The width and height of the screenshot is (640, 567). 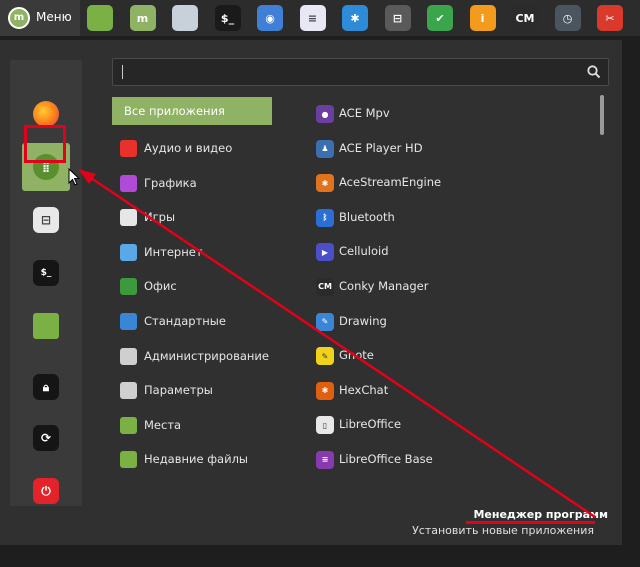 I want to click on taskbar-launcher: ◷, so click(x=567, y=18).